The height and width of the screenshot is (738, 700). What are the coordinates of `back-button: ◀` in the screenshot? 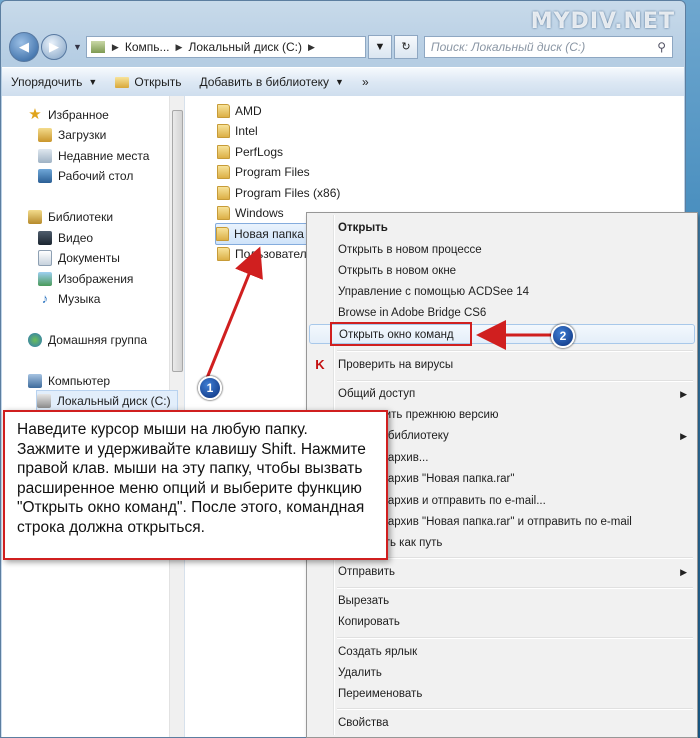 It's located at (24, 47).